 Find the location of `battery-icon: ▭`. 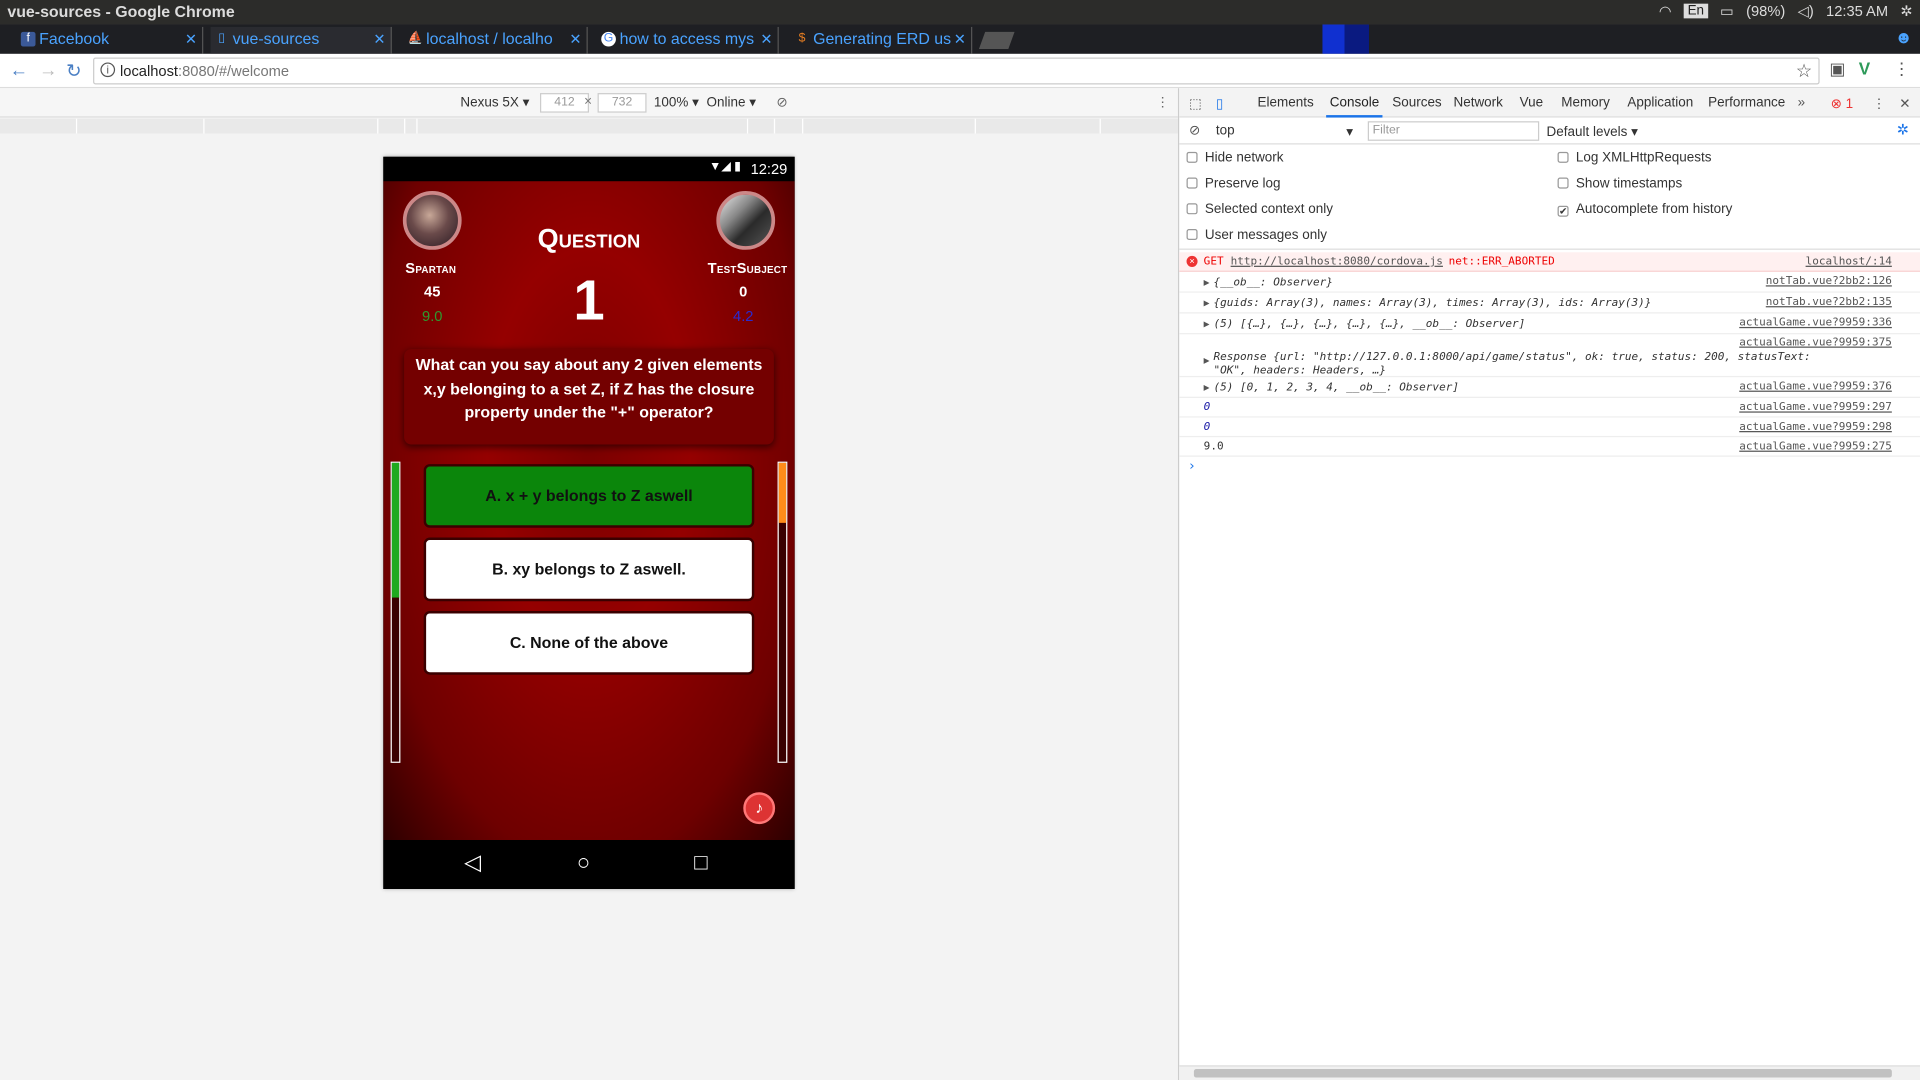

battery-icon: ▭ is located at coordinates (1727, 10).